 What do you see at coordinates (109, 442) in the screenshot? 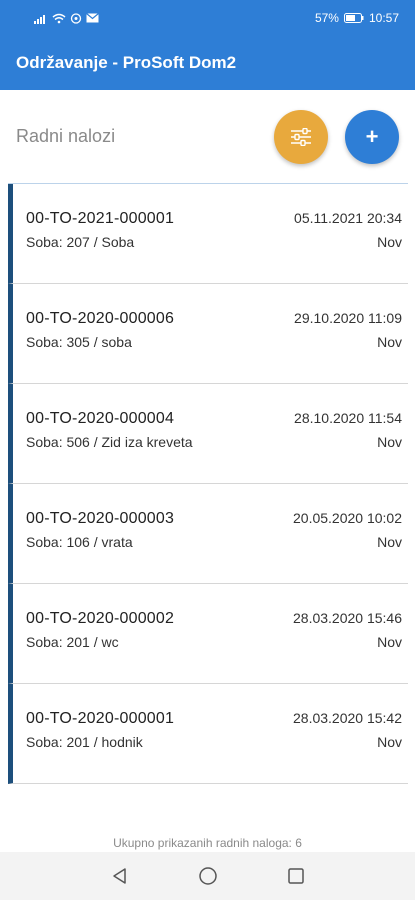
I see `order-location: Soba: 506 / Zid iza kreveta` at bounding box center [109, 442].